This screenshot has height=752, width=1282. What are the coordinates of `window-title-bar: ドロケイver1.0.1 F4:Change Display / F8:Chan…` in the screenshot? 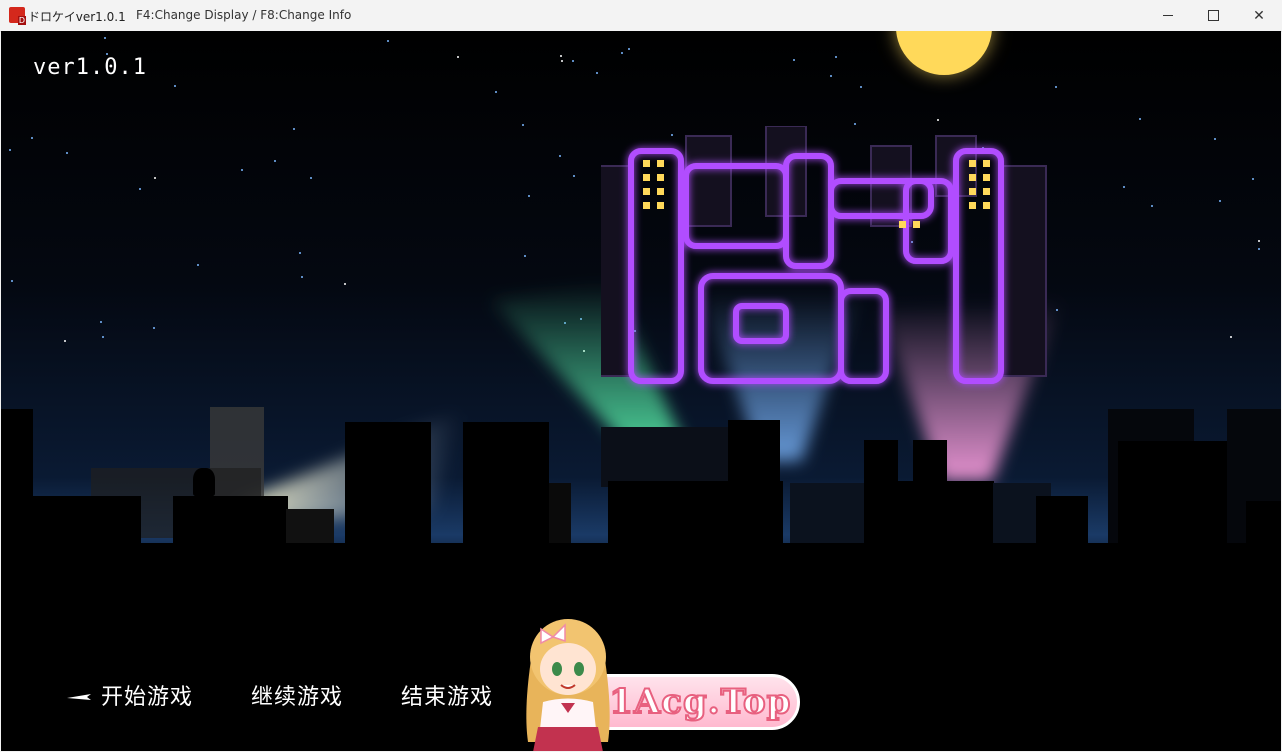 It's located at (641, 16).